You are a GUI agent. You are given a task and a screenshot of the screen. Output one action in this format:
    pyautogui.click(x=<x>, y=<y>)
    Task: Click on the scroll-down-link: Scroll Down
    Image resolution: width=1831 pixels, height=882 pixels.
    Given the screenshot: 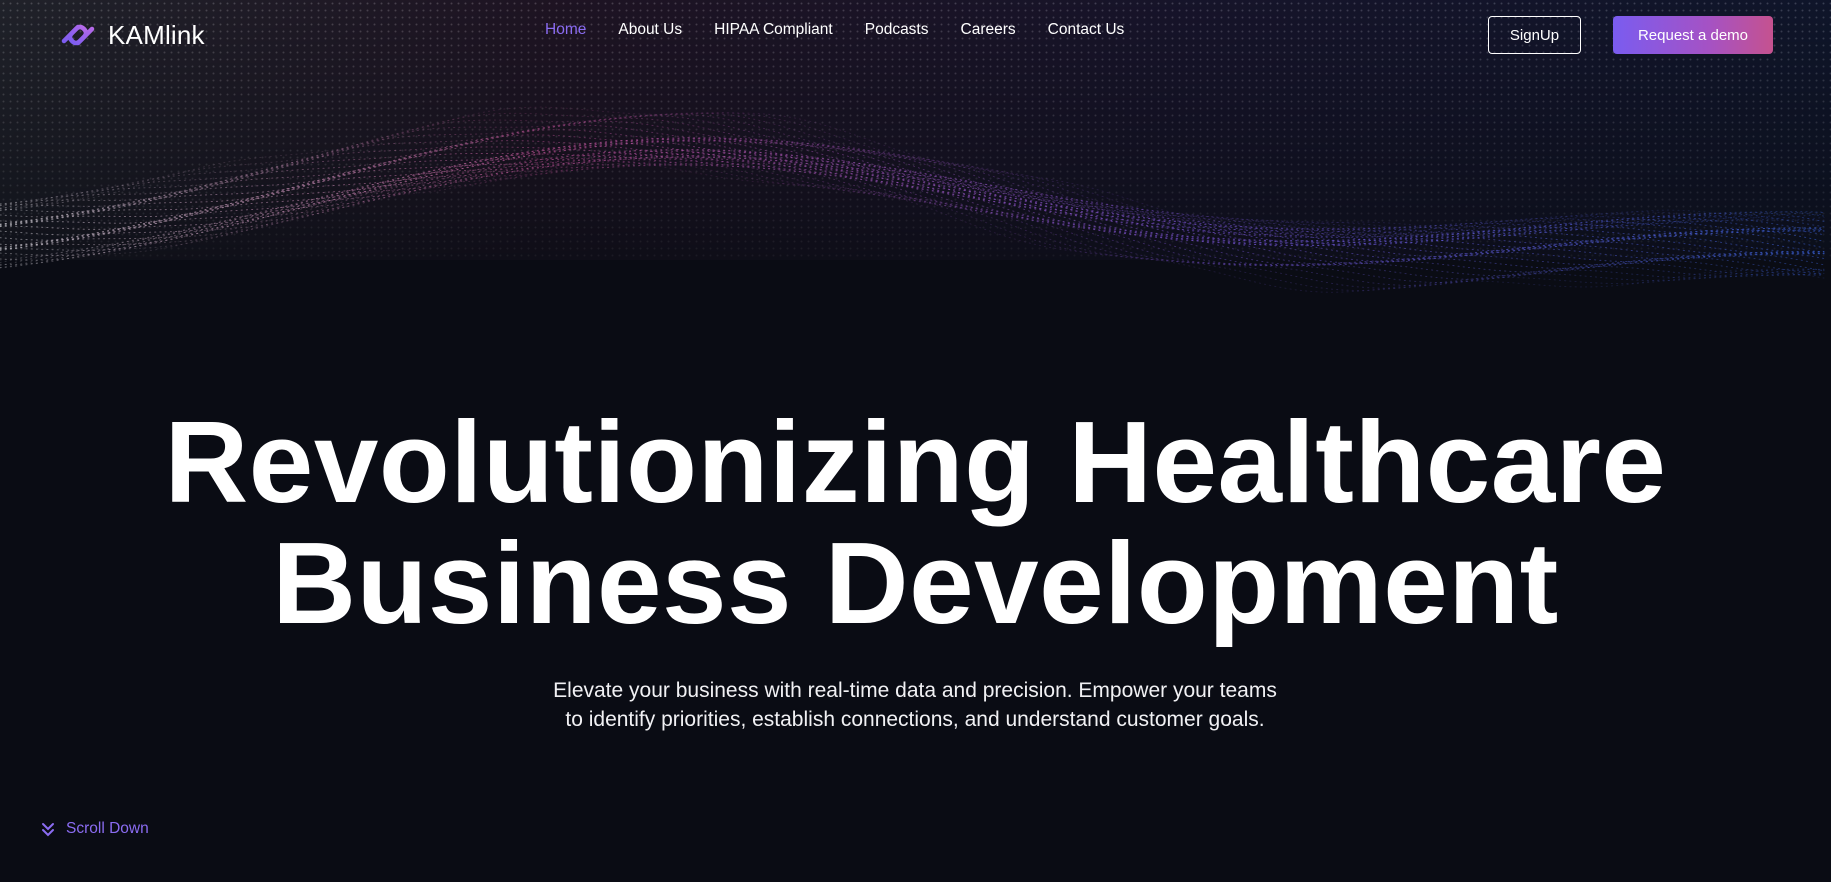 What is the action you would take?
    pyautogui.click(x=94, y=829)
    